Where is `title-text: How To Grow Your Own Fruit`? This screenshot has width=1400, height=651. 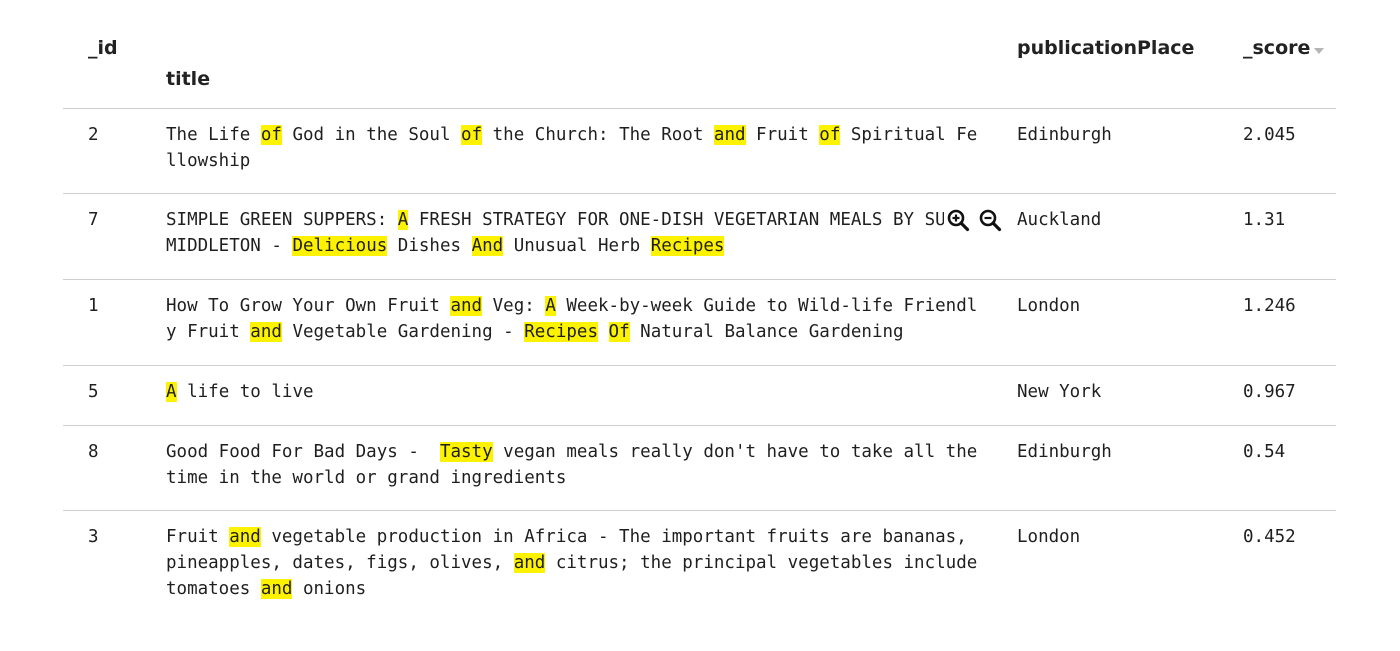 title-text: How To Grow Your Own Fruit is located at coordinates (308, 306).